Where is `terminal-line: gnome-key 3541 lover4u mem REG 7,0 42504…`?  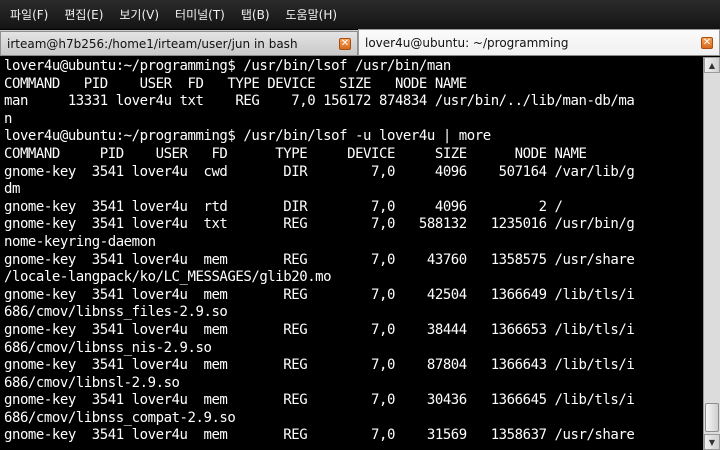
terminal-line: gnome-key 3541 lover4u mem REG 7,0 42504… is located at coordinates (319, 294).